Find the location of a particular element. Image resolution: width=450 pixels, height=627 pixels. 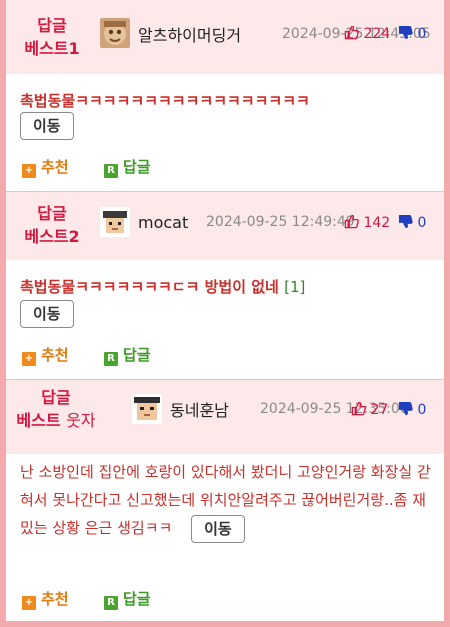

reply-text: 촉법동물ㅋㅋㅋㅋㅋㅋㅋㅋㅋㅋㅋㅋㅋㅋㅋㅋㅋ is located at coordinates (165, 101).